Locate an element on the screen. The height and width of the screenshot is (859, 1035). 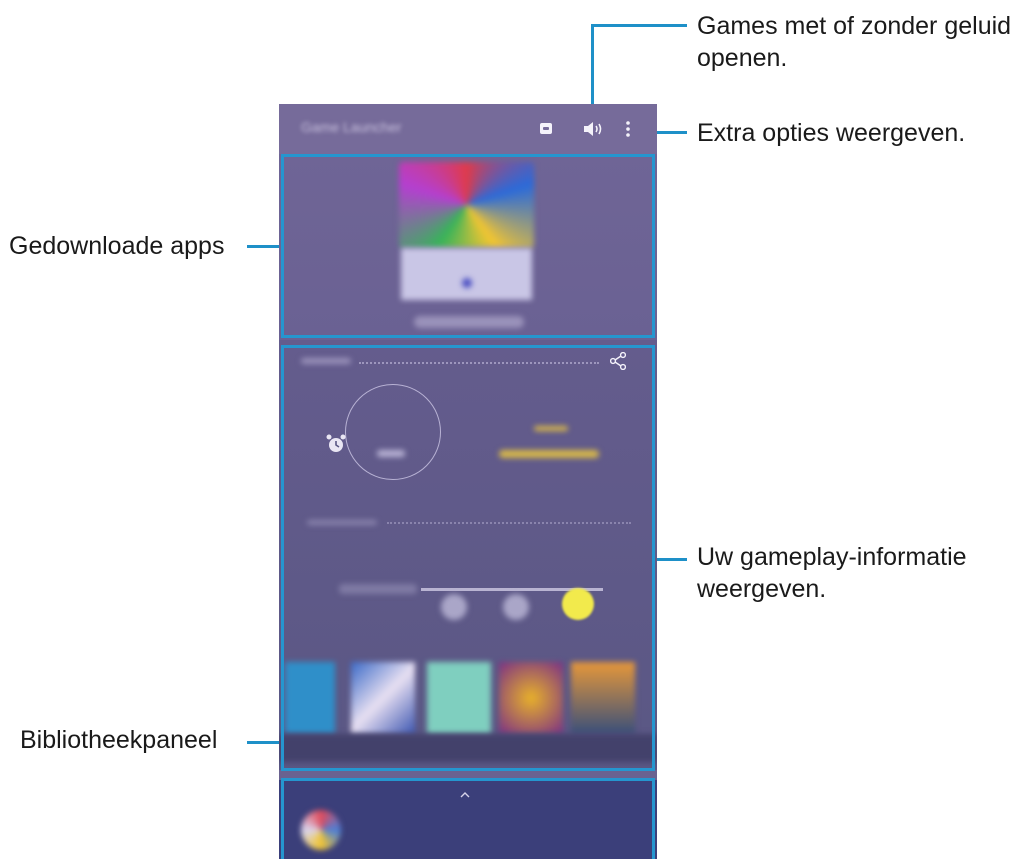
downloaded-callout-line is located at coordinates (263, 246).